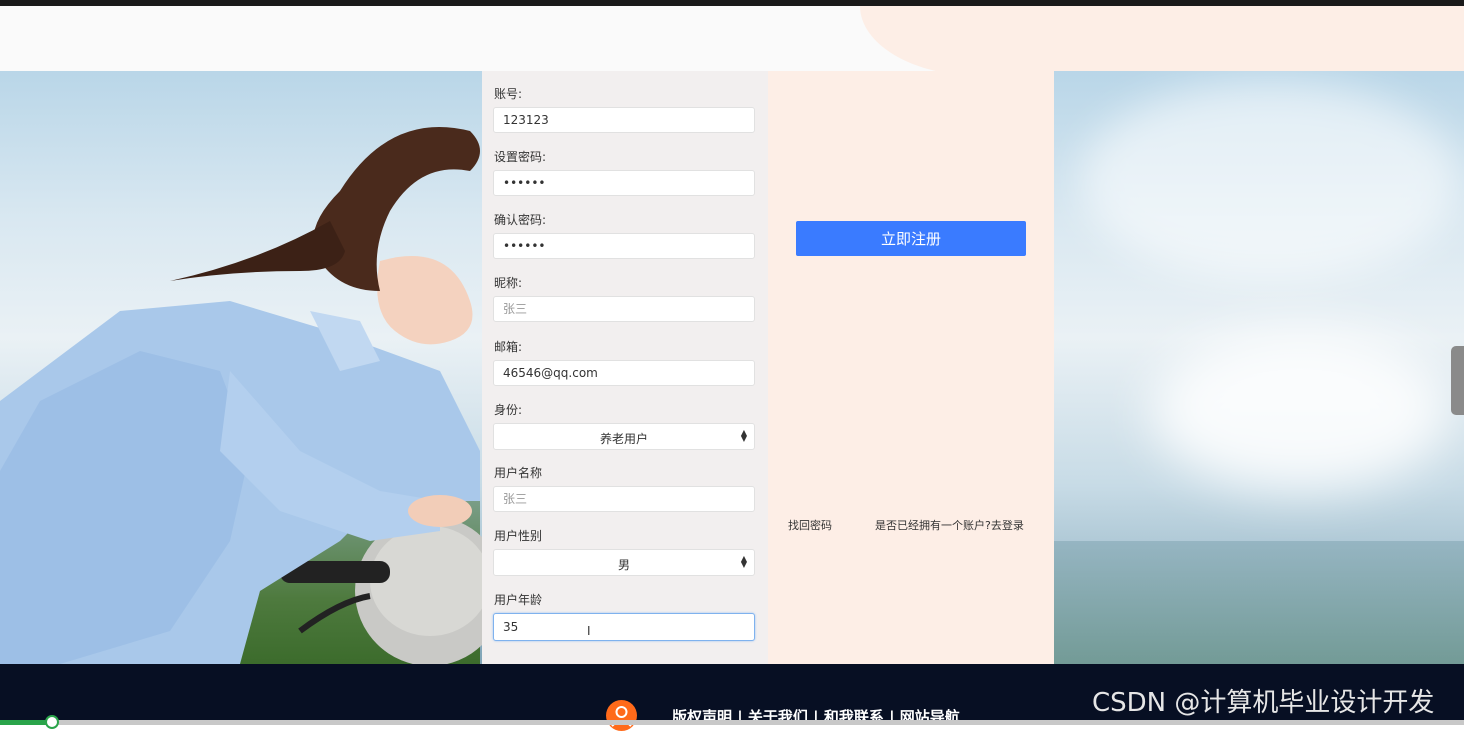  What do you see at coordinates (520, 220) in the screenshot?
I see `confirm-password-label: 确认密码:` at bounding box center [520, 220].